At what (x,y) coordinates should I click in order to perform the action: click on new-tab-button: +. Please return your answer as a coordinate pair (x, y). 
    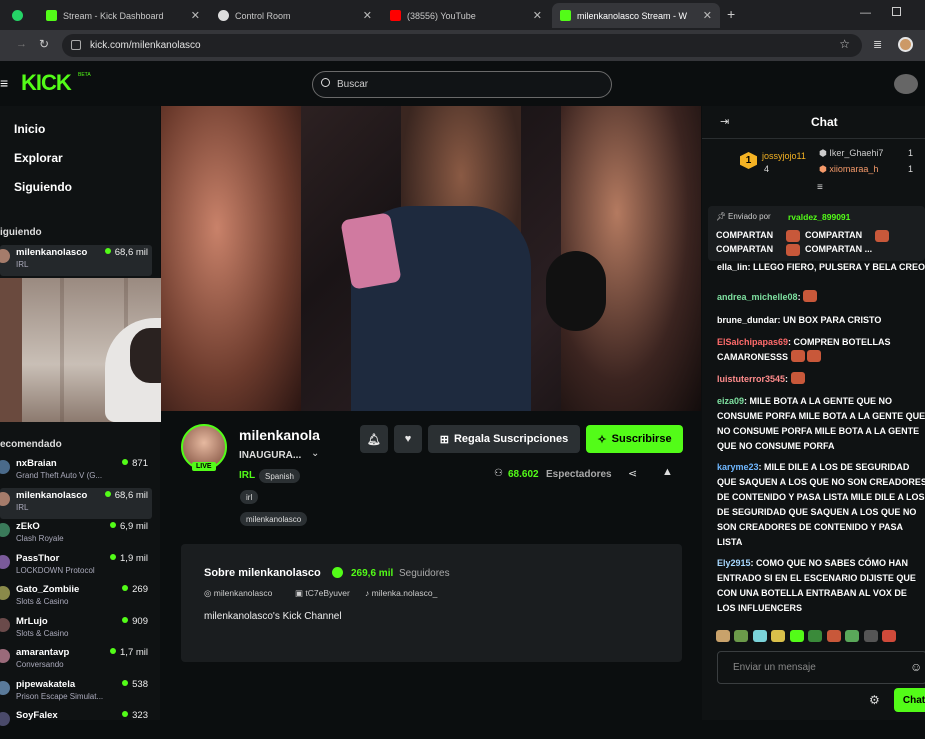
    Looking at the image, I should click on (731, 14).